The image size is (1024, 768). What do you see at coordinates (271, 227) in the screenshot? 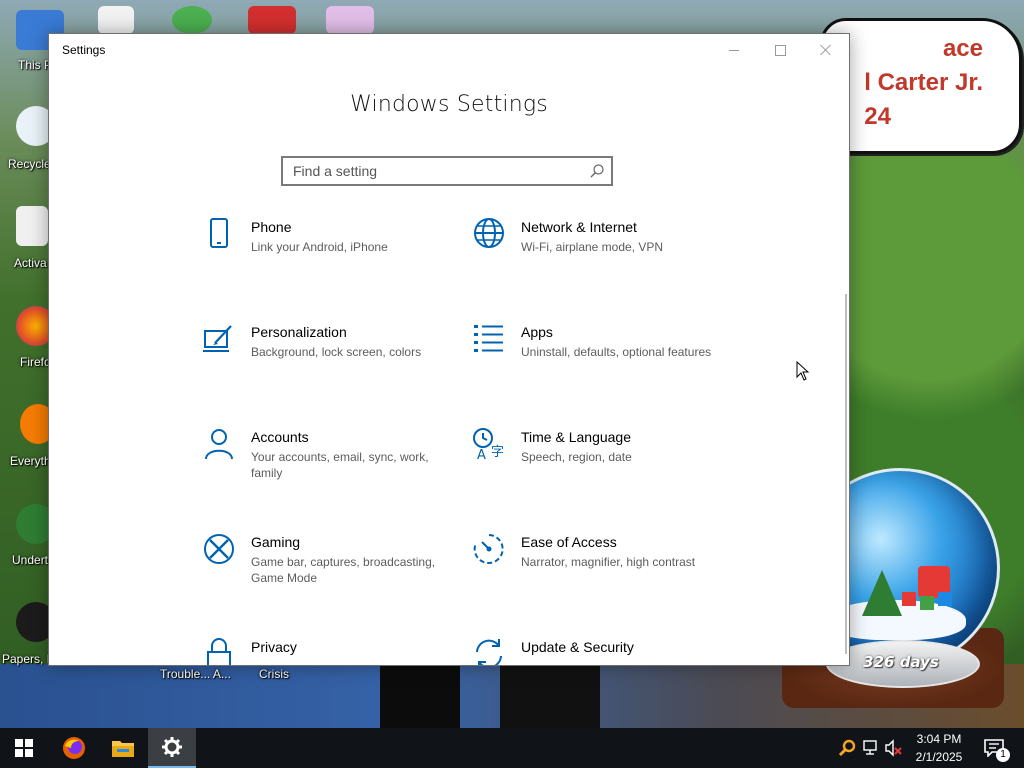
I see `tile-title: Phone` at bounding box center [271, 227].